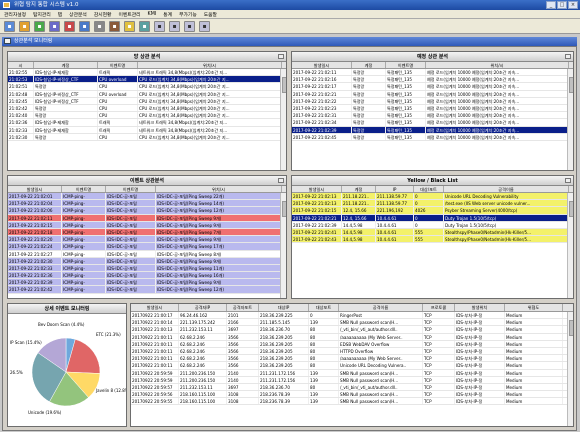 The image size is (580, 432). I want to click on menu-item: 관리자설정, so click(15, 14).